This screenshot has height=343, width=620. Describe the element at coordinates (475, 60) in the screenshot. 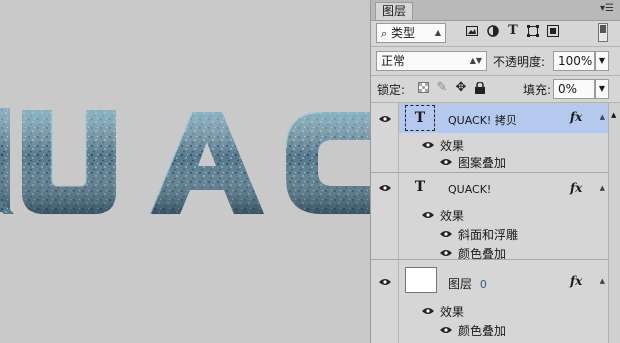

I see `chevron-down-icon: ▲▼` at that location.